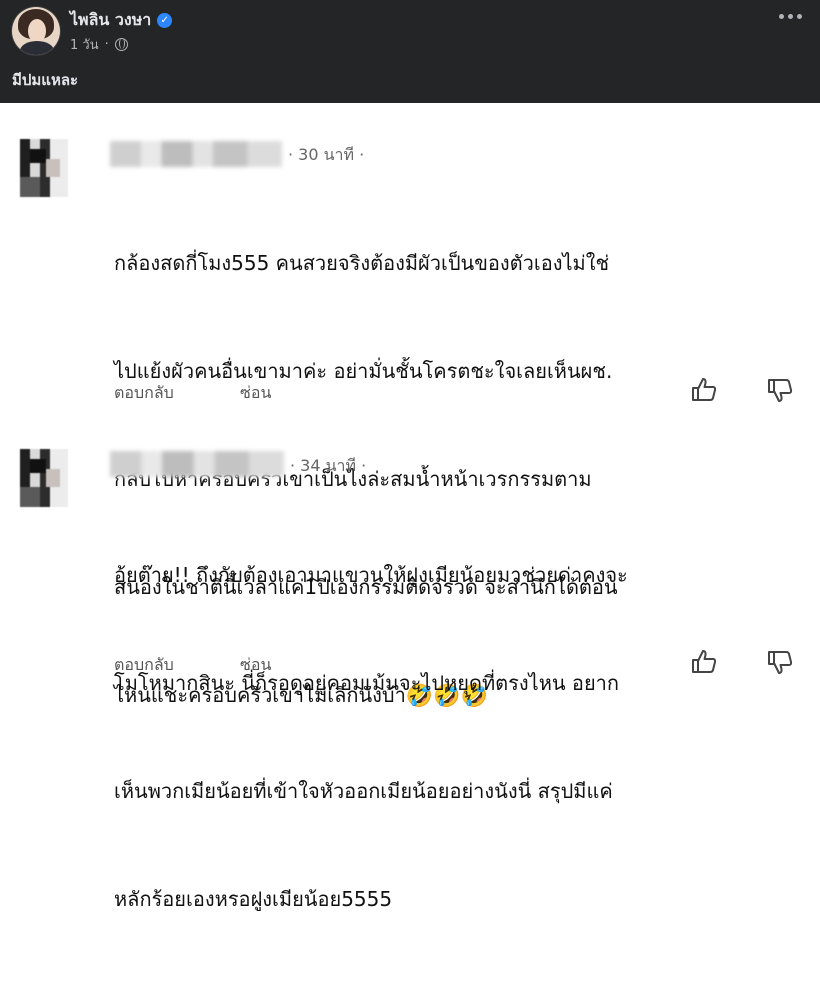  I want to click on more-options-icon, so click(790, 16).